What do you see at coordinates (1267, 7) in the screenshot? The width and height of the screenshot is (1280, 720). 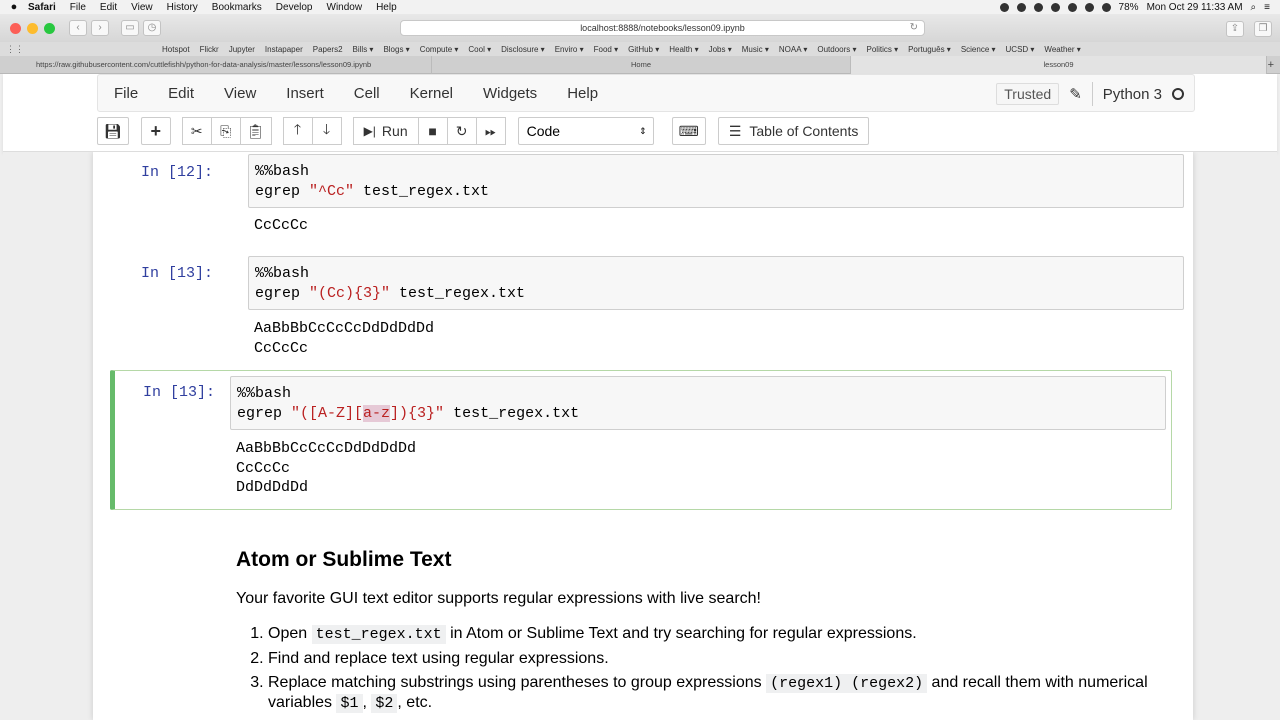 I see `menu-list-icon: ≡` at bounding box center [1267, 7].